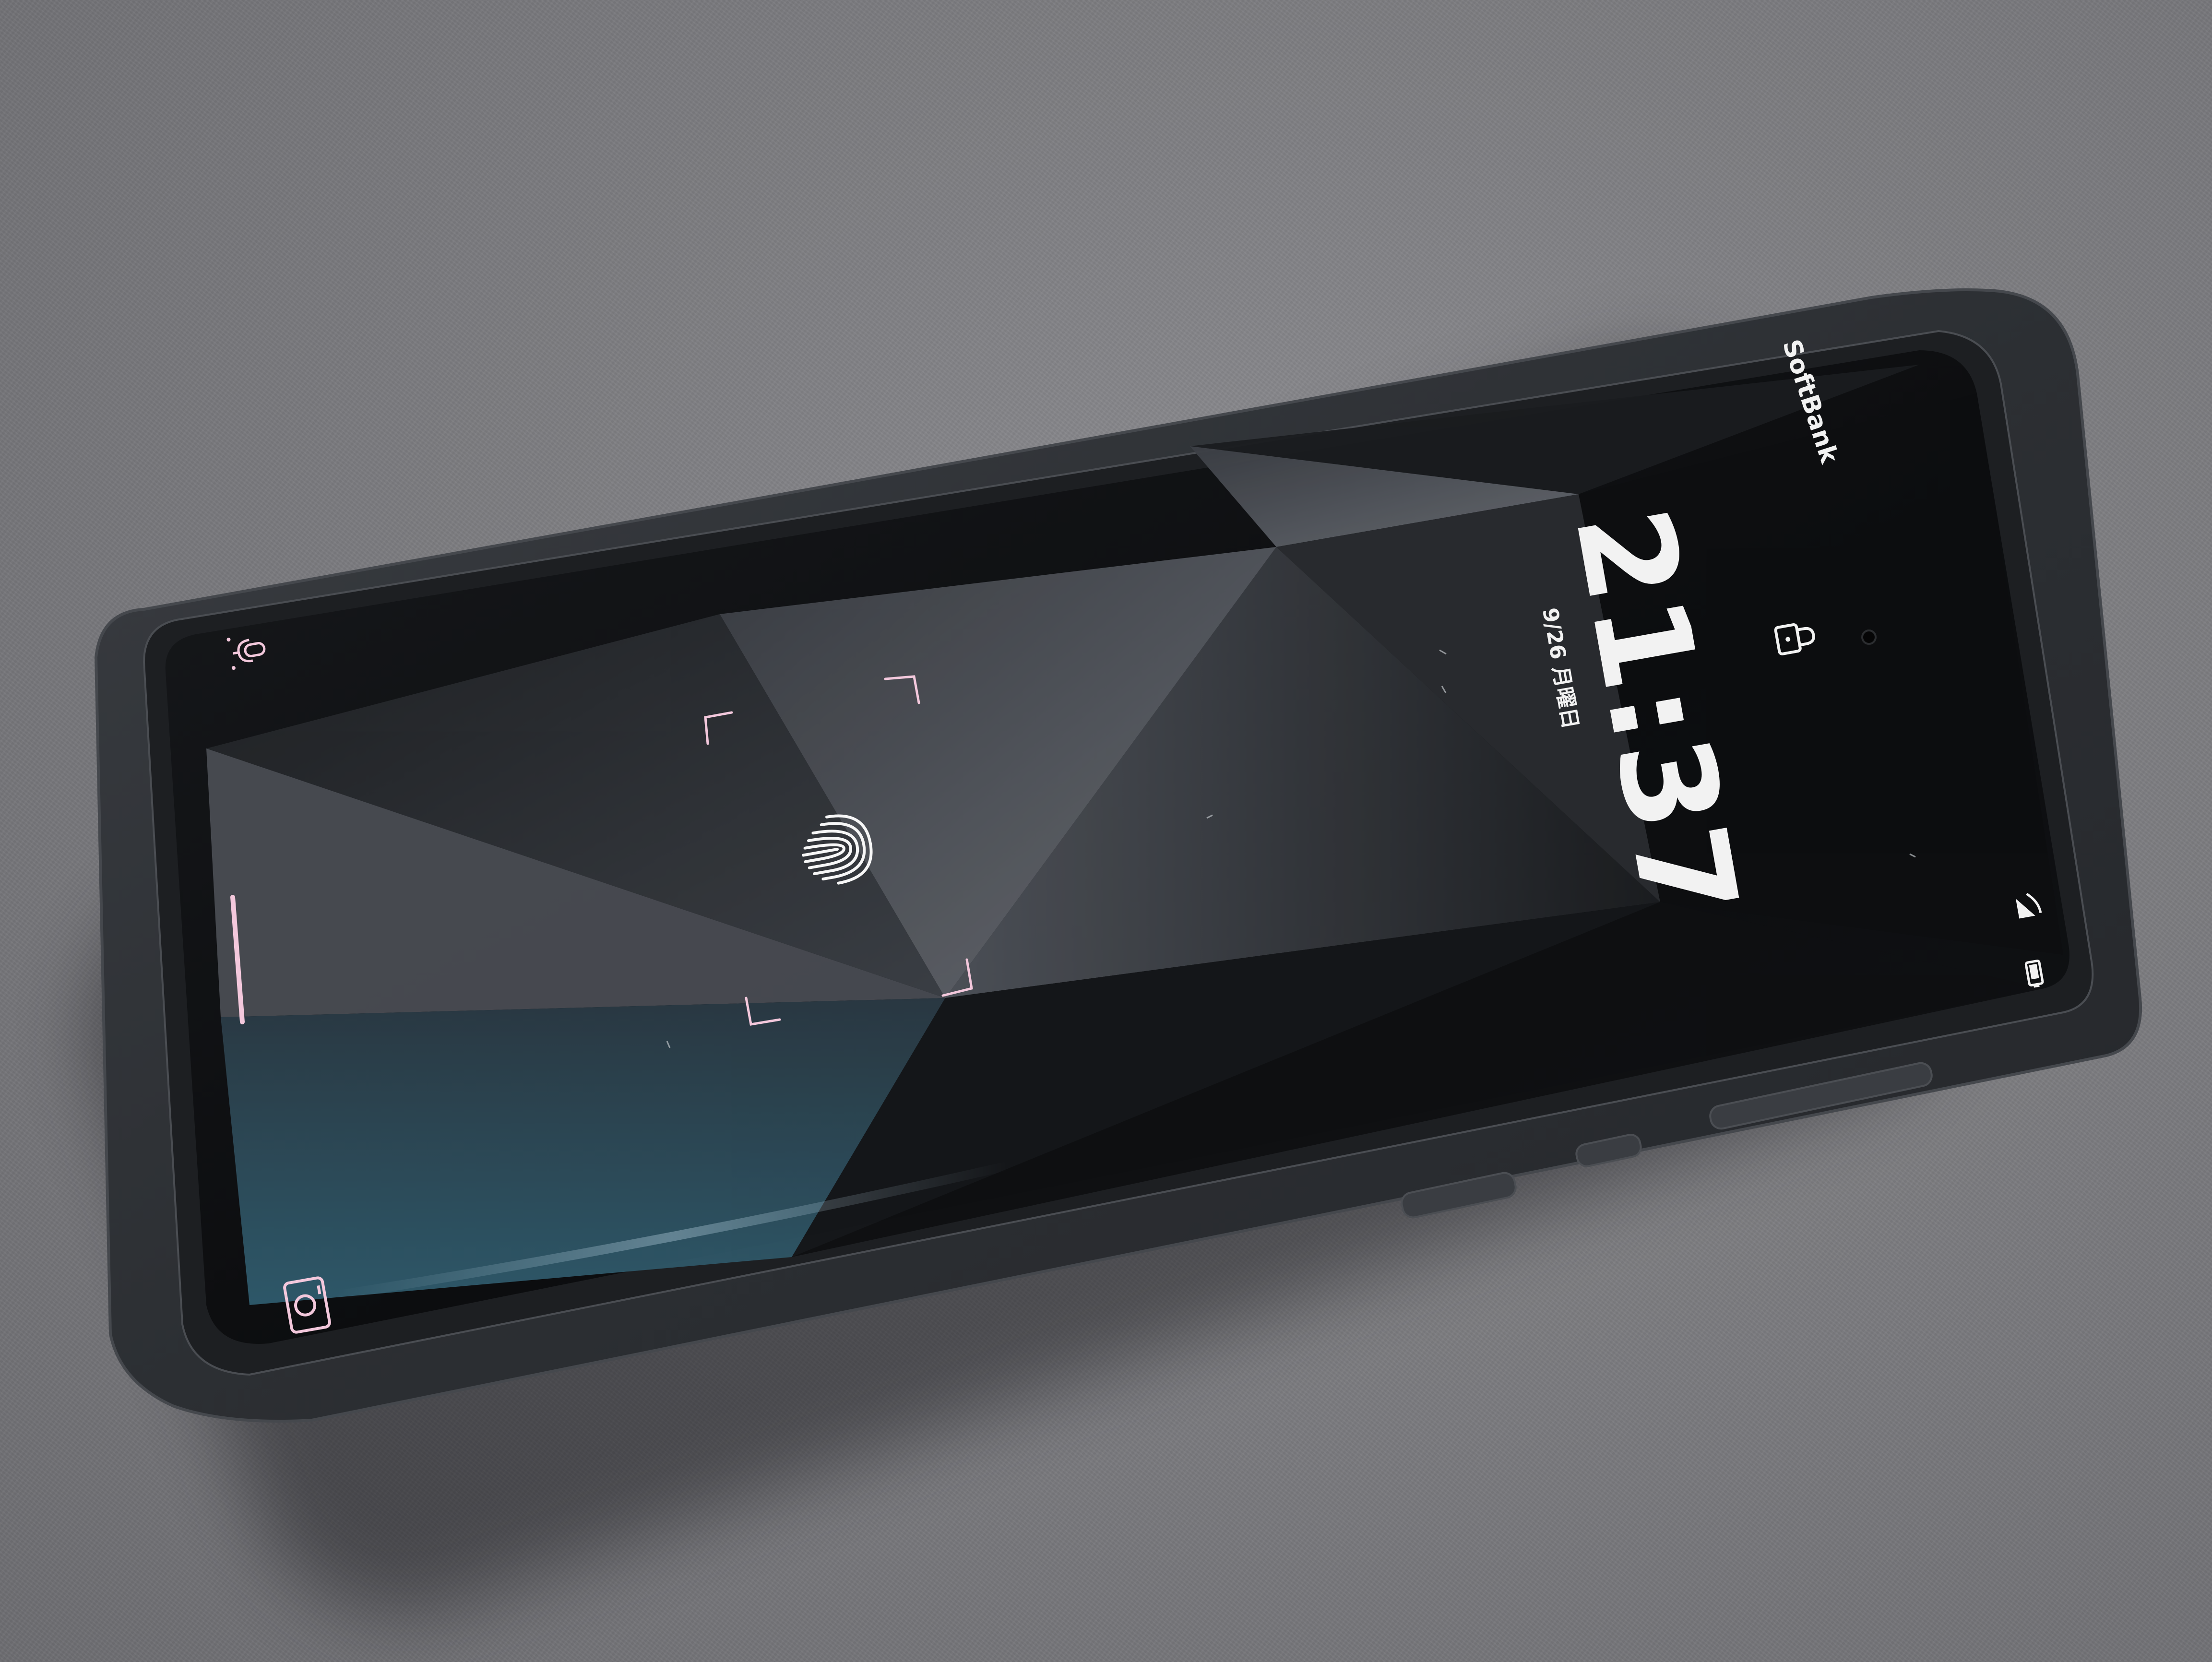 The image size is (2212, 1662). Describe the element at coordinates (1869, 637) in the screenshot. I see `front-camera` at that location.